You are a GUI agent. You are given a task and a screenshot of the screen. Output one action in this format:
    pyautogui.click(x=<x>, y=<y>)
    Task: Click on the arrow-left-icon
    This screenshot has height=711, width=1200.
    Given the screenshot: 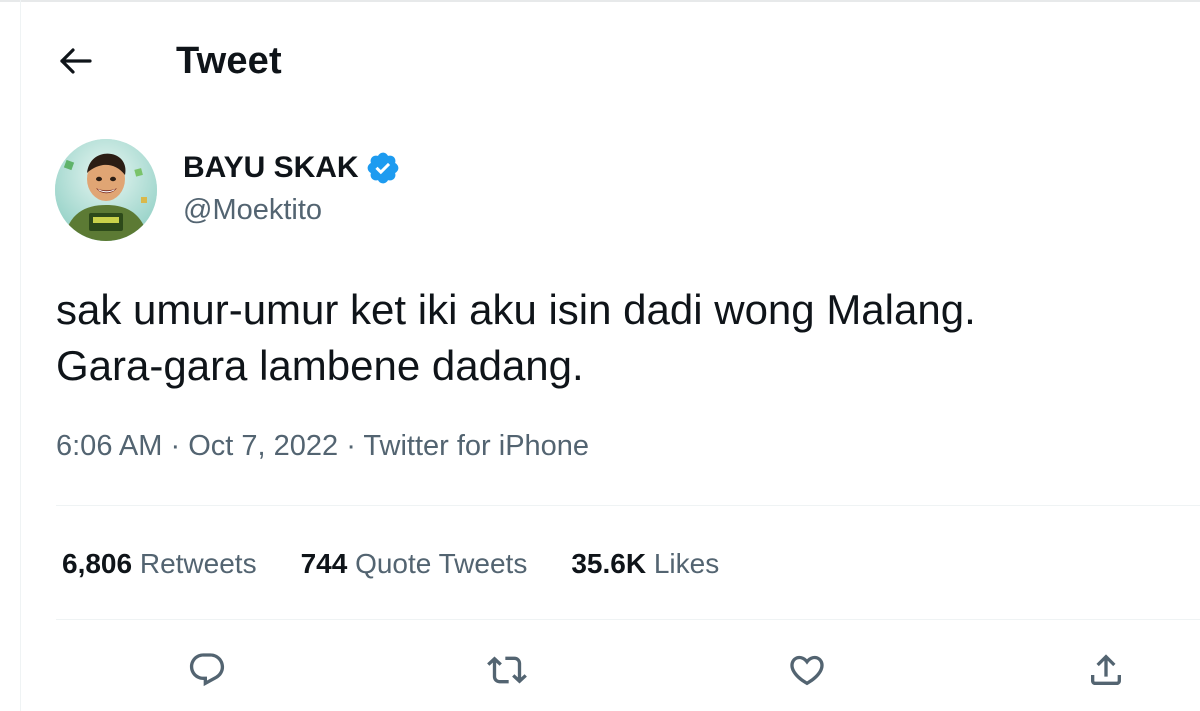 What is the action you would take?
    pyautogui.click(x=76, y=61)
    